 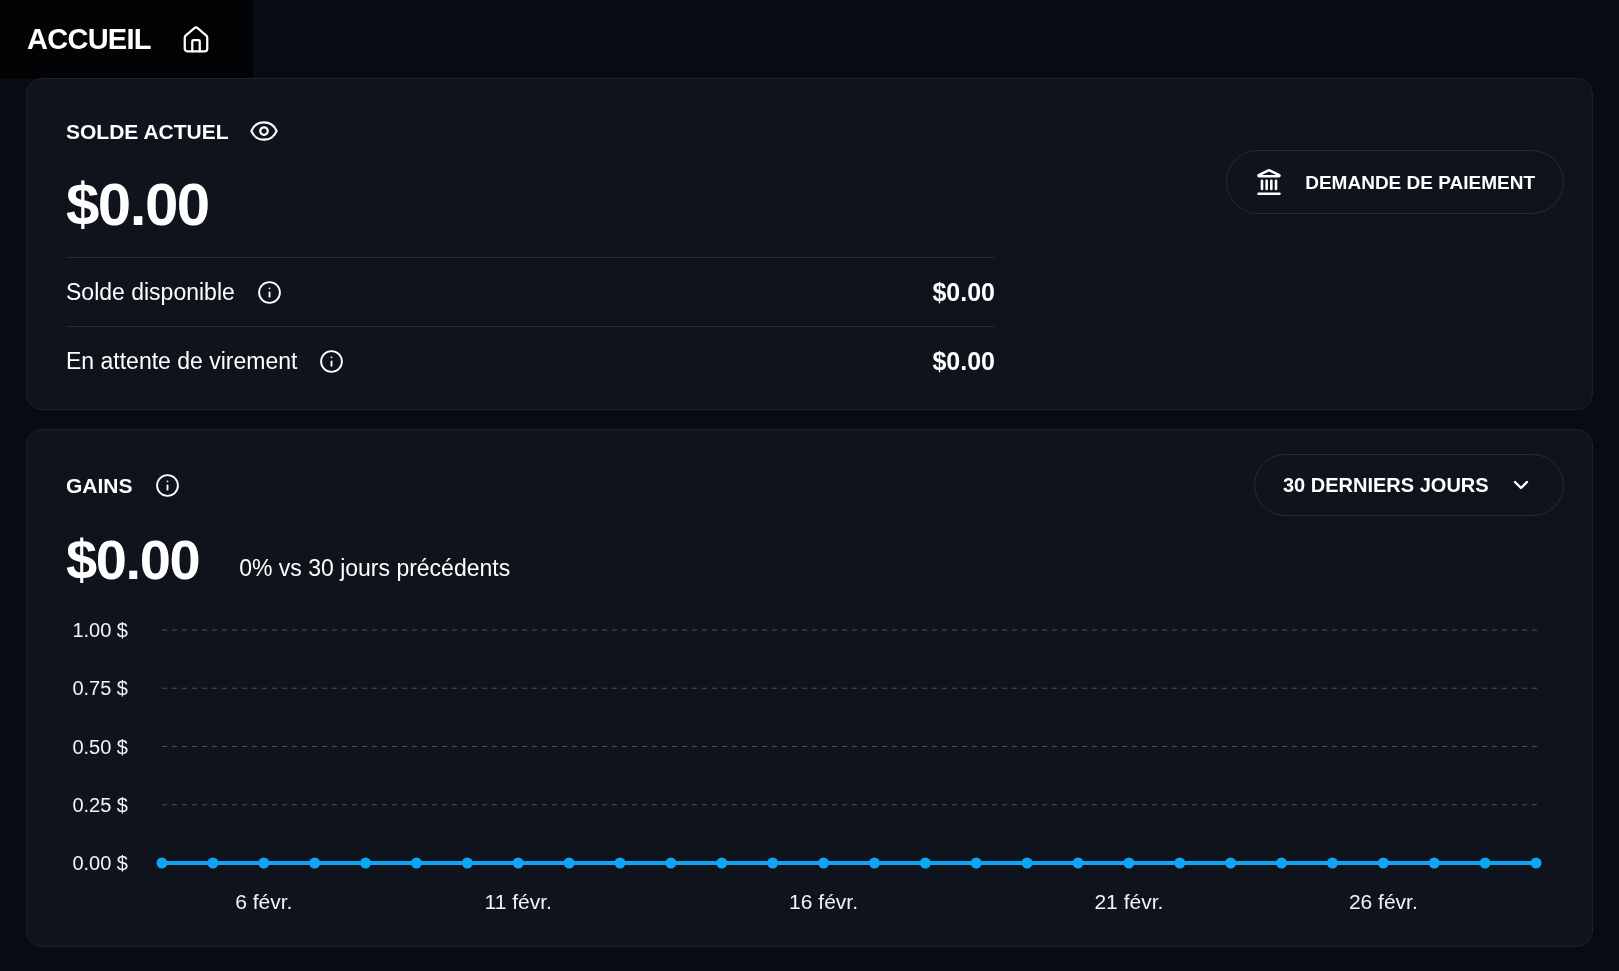 What do you see at coordinates (823, 901) in the screenshot?
I see `x-axis-label: 16 févr.` at bounding box center [823, 901].